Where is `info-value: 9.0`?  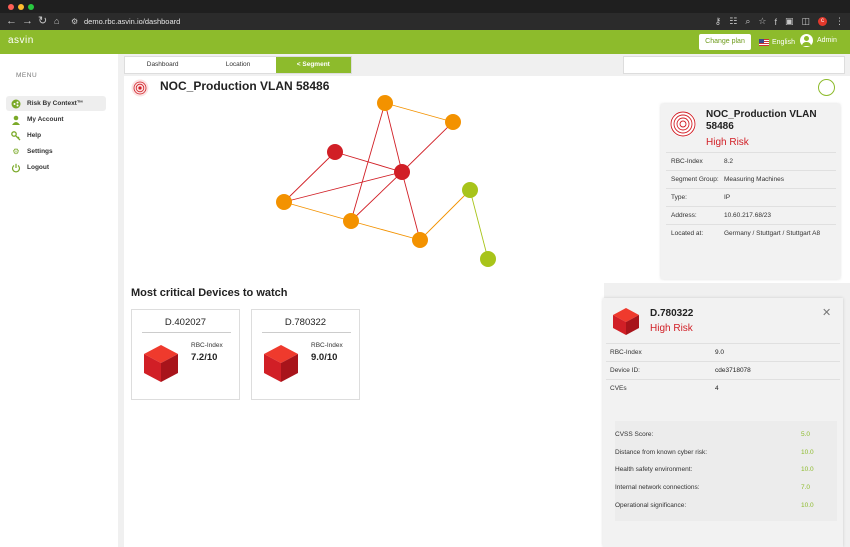
info-value: 9.0 is located at coordinates (720, 352).